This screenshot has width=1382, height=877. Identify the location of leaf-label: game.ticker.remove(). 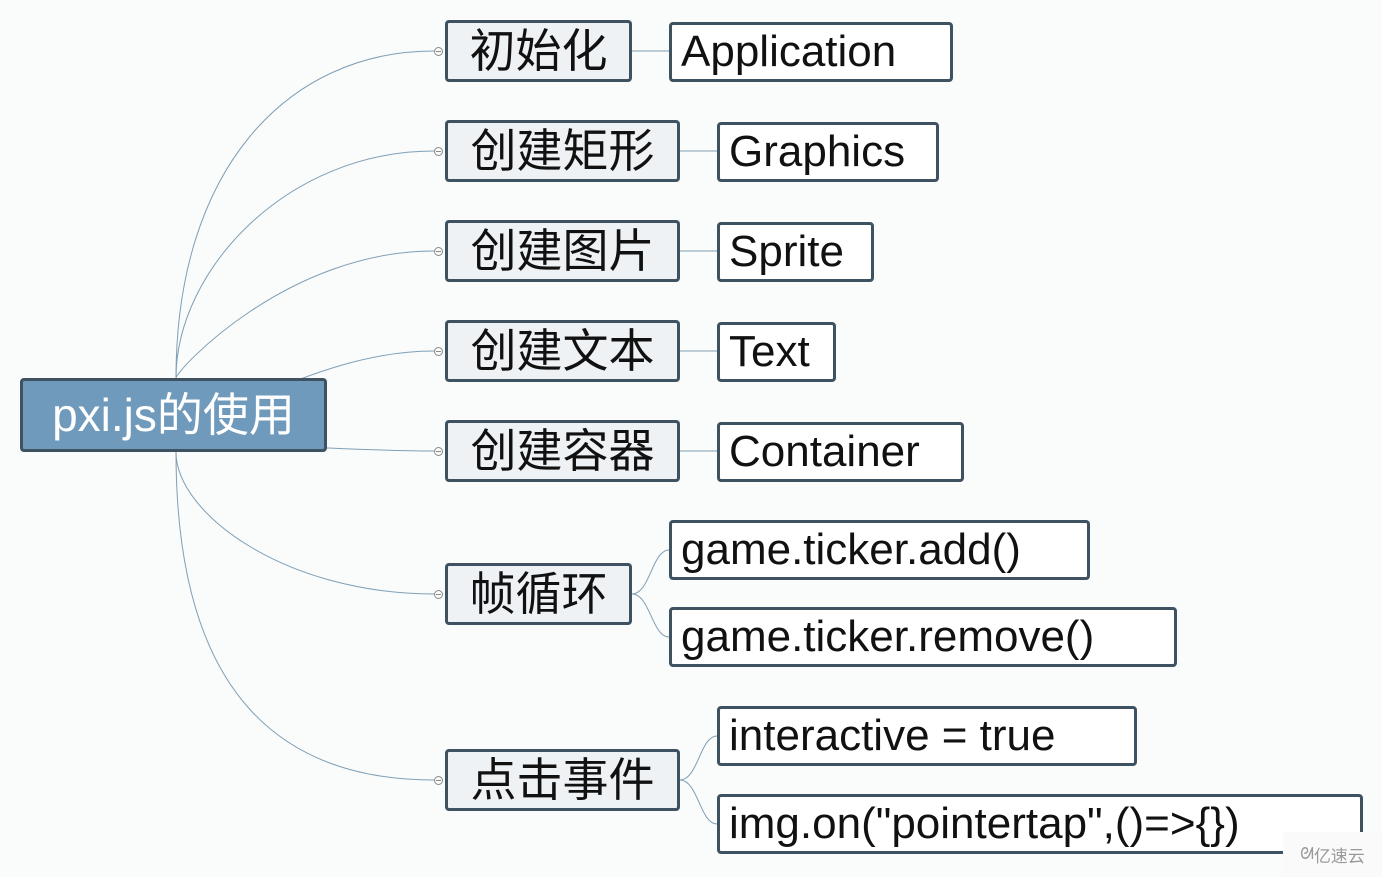
(888, 636).